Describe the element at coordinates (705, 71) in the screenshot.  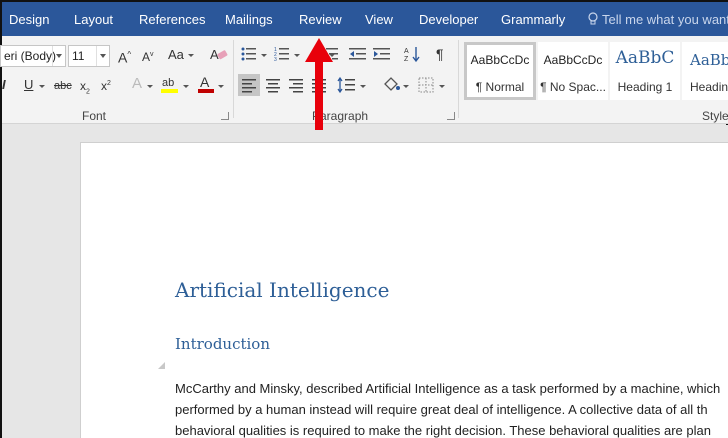
I see `style-heading-2: AaBbC Headin` at that location.